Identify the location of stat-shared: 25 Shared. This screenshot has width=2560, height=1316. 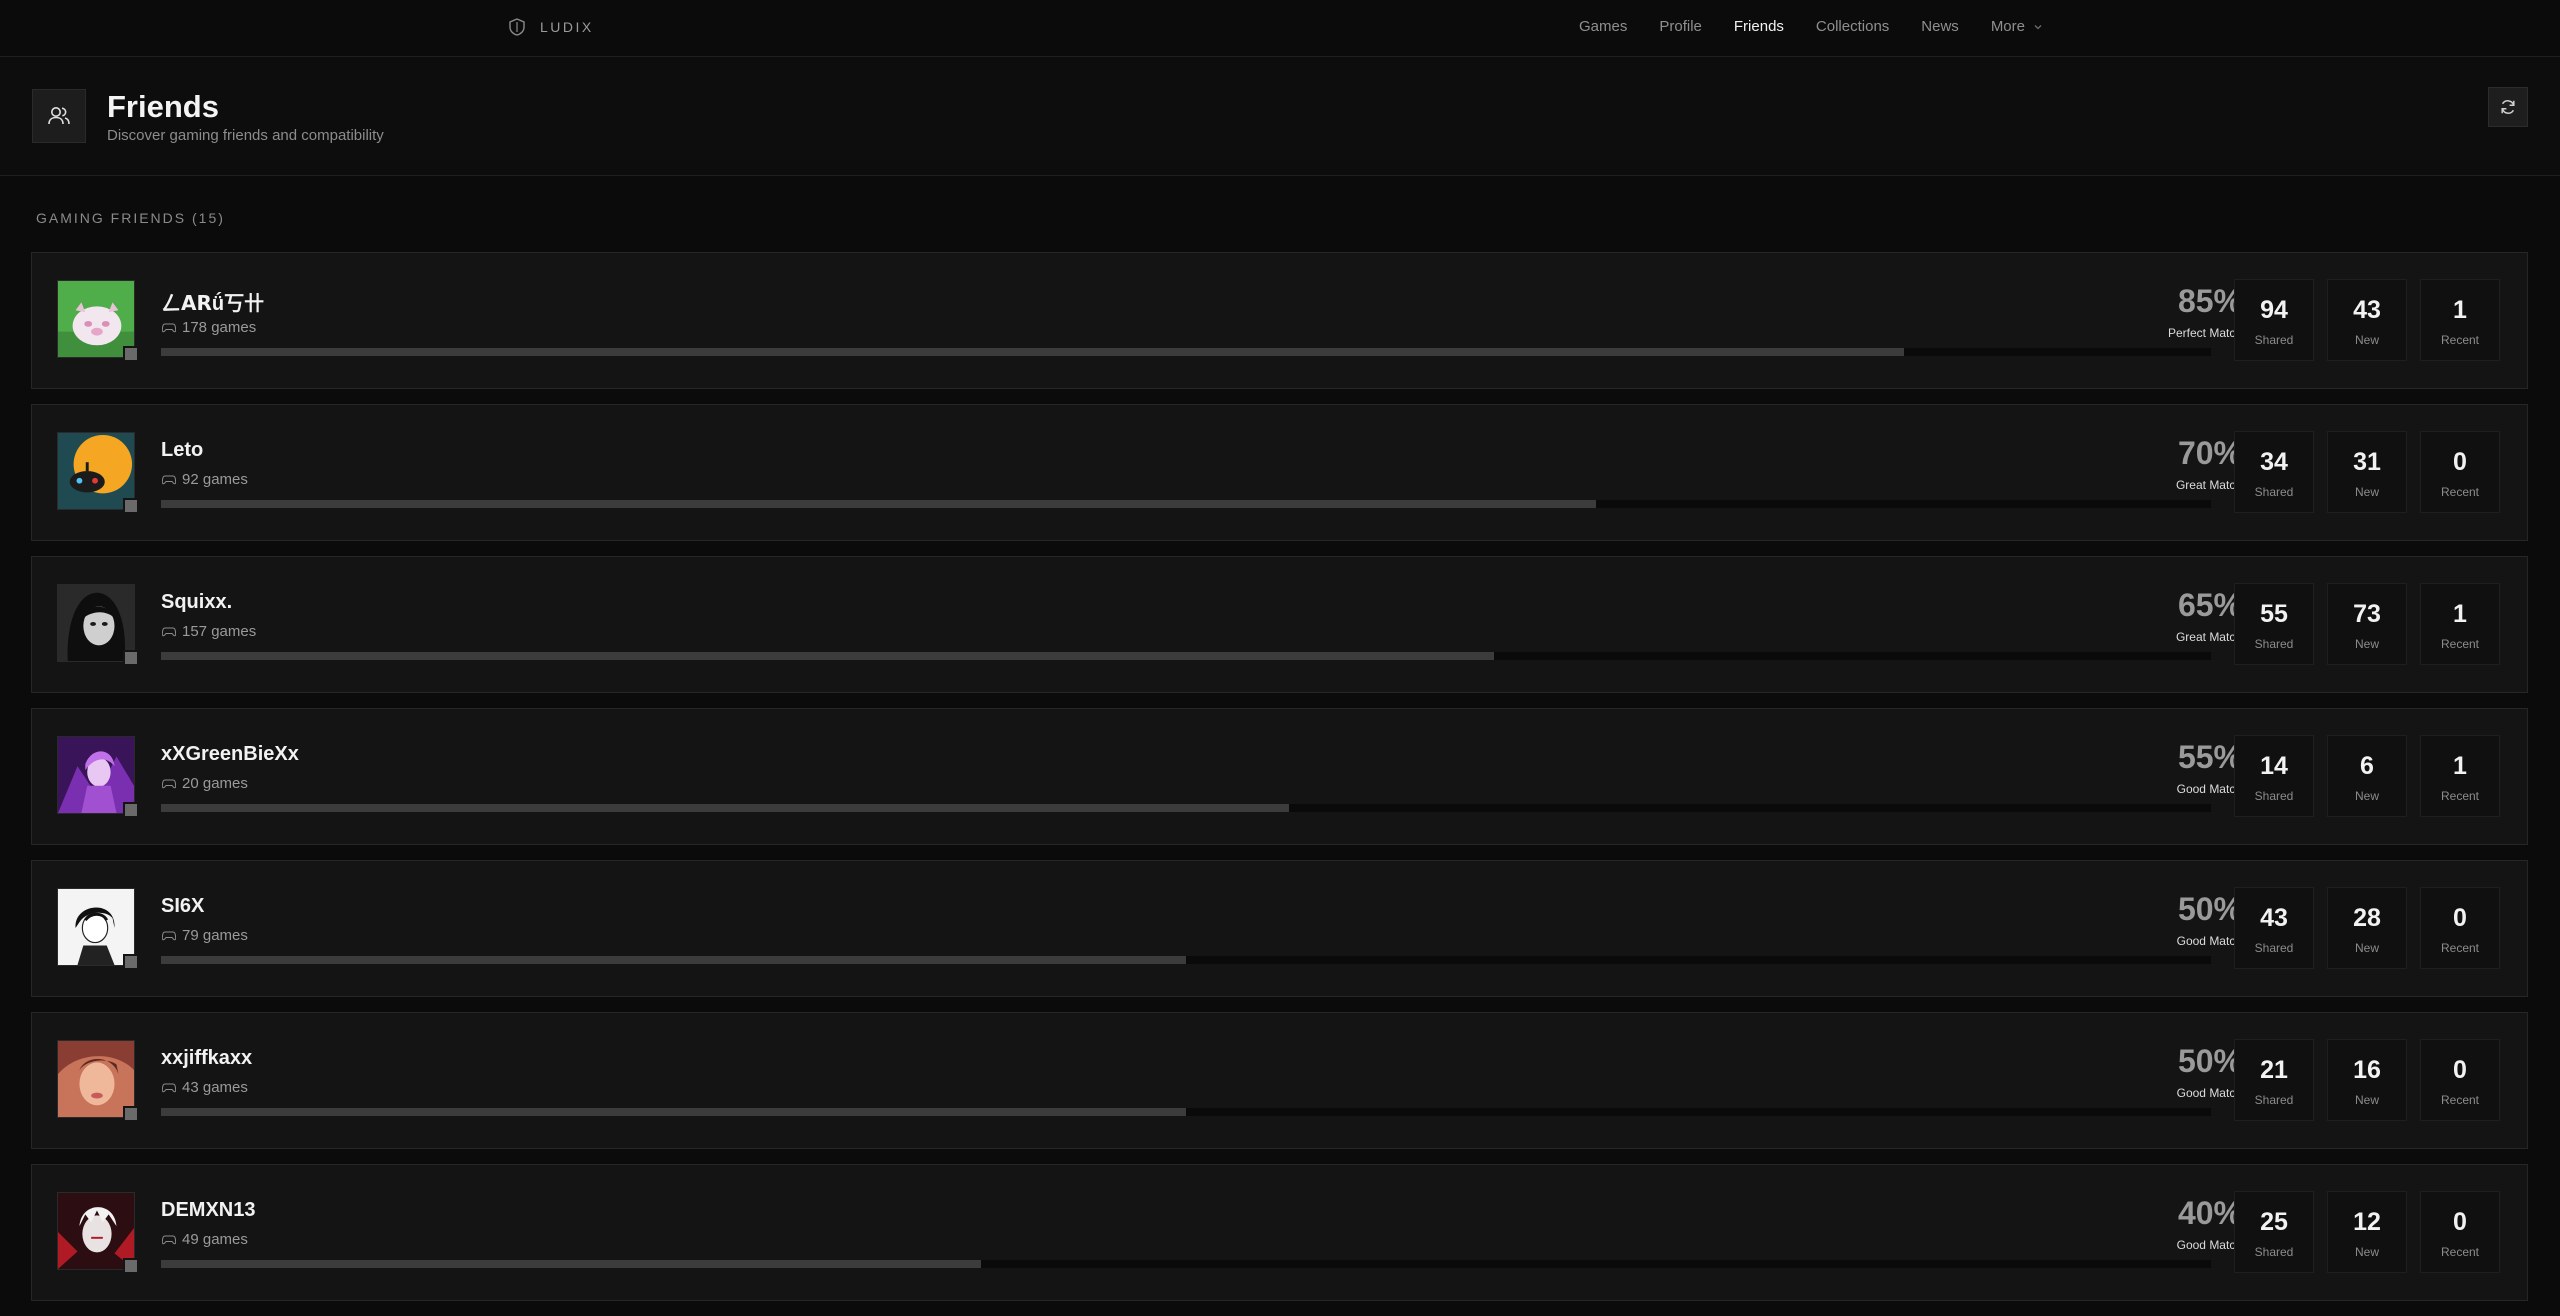
(2274, 1232).